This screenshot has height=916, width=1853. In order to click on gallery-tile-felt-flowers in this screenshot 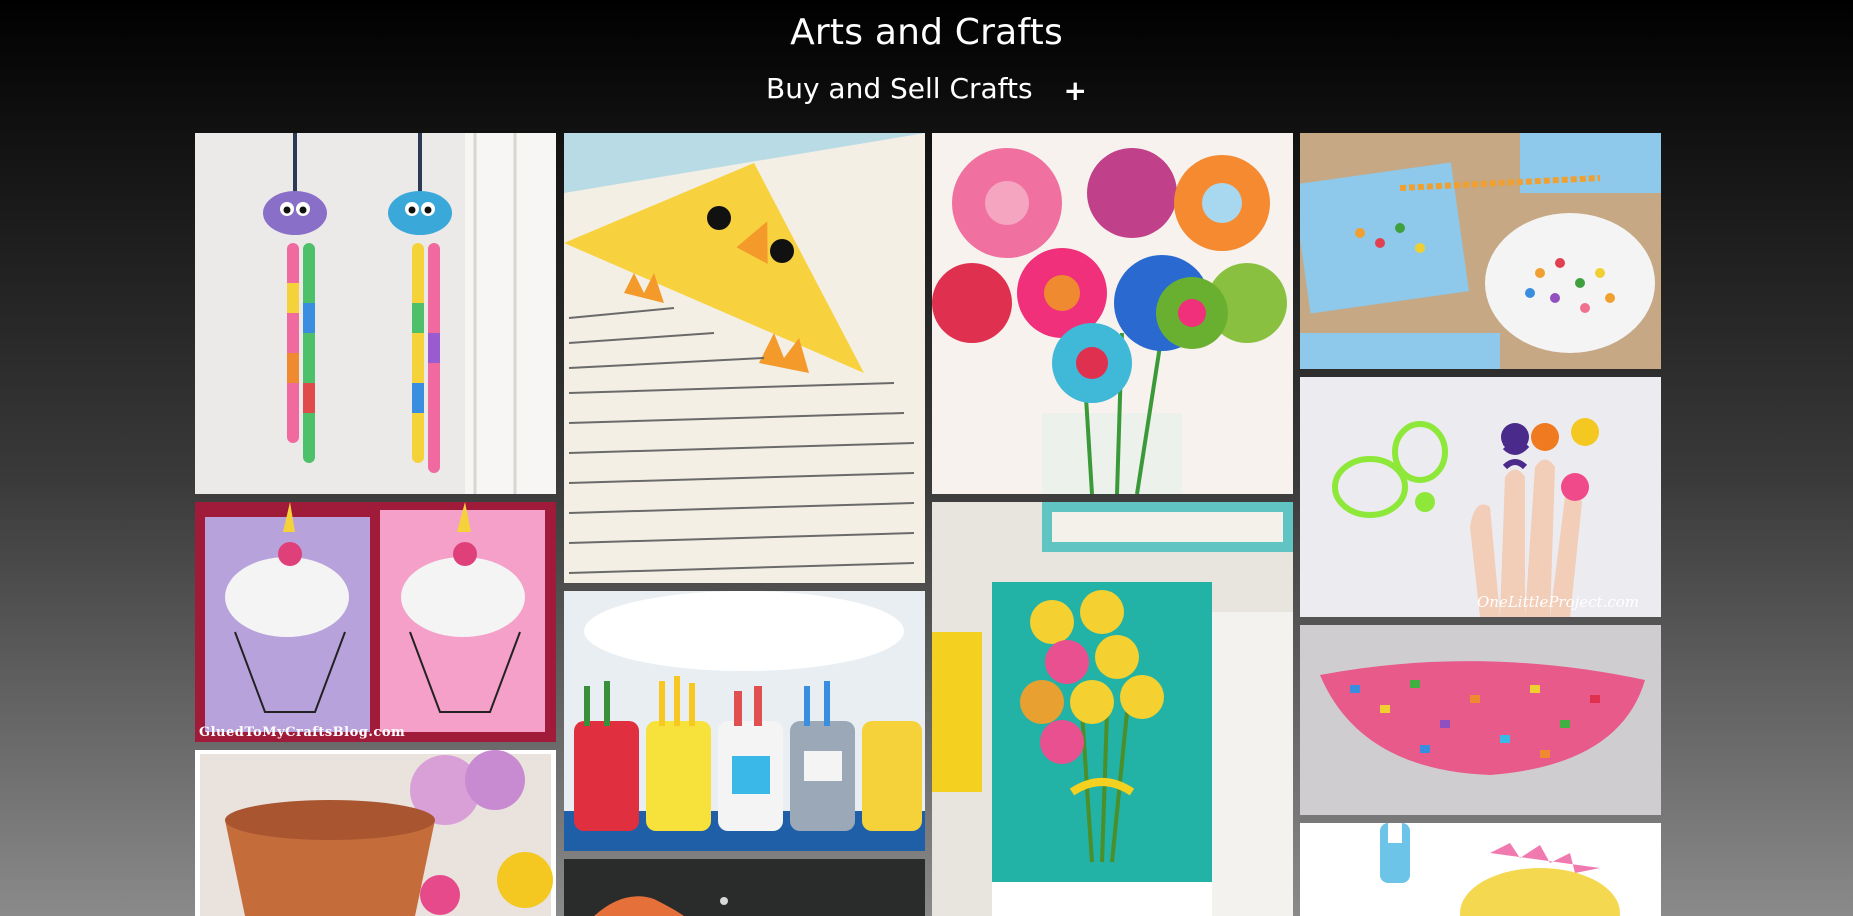, I will do `click(1112, 313)`.